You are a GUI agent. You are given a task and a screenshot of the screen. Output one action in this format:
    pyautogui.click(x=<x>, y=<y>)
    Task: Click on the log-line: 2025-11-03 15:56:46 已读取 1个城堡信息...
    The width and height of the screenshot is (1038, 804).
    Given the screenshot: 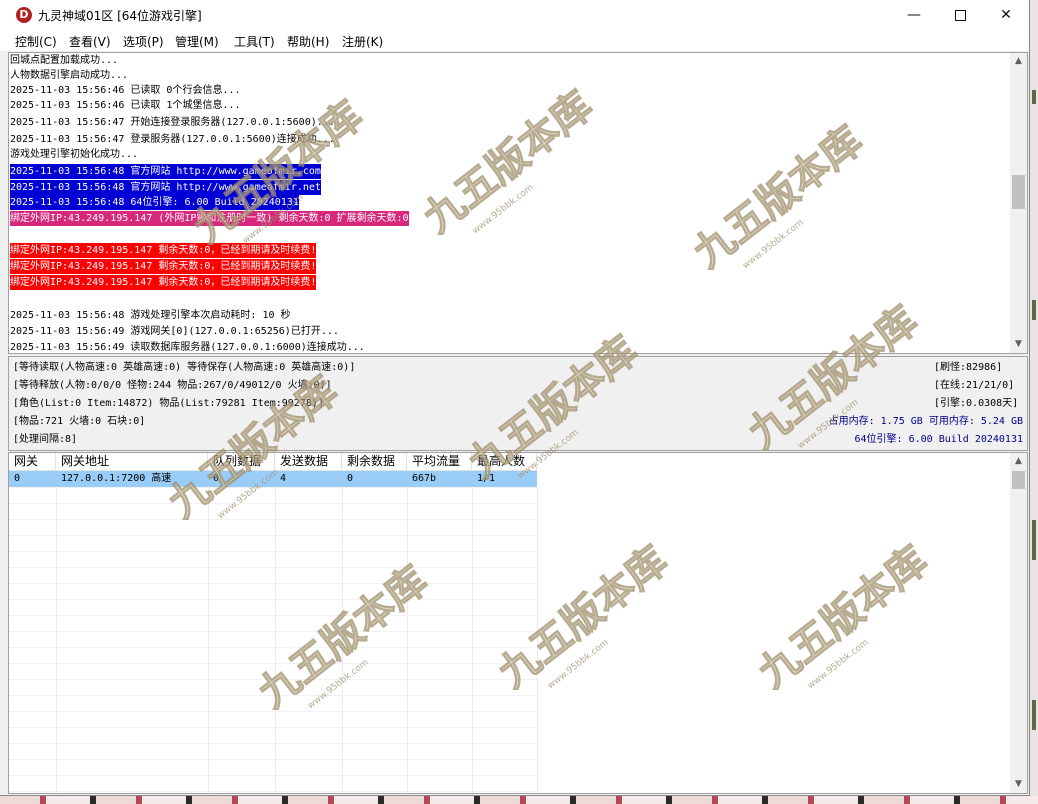 What is the action you would take?
    pyautogui.click(x=125, y=105)
    